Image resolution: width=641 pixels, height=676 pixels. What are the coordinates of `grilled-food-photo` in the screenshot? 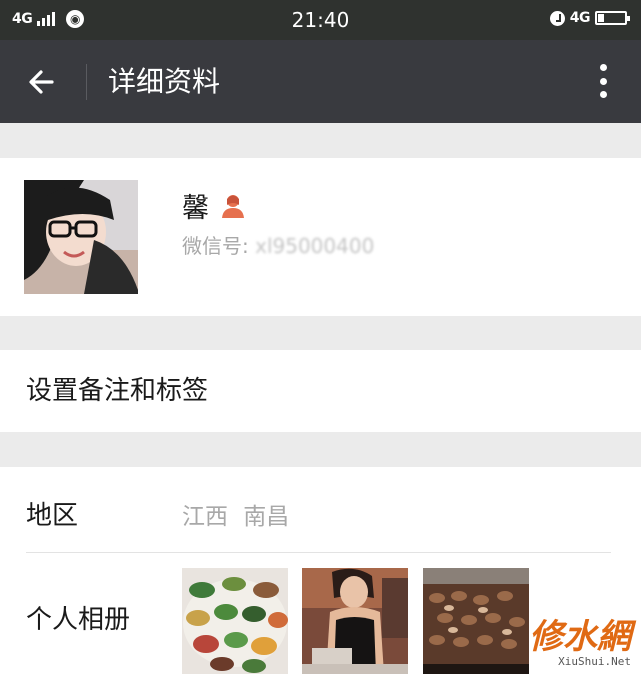 It's located at (476, 621).